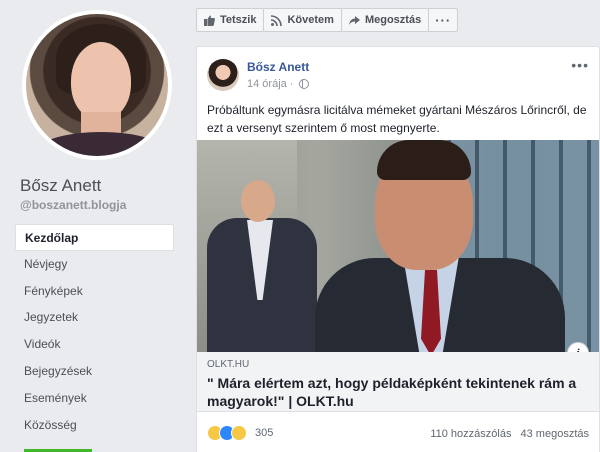  Describe the element at coordinates (94, 291) in the screenshot. I see `nav-item-photos: Fényképek` at that location.